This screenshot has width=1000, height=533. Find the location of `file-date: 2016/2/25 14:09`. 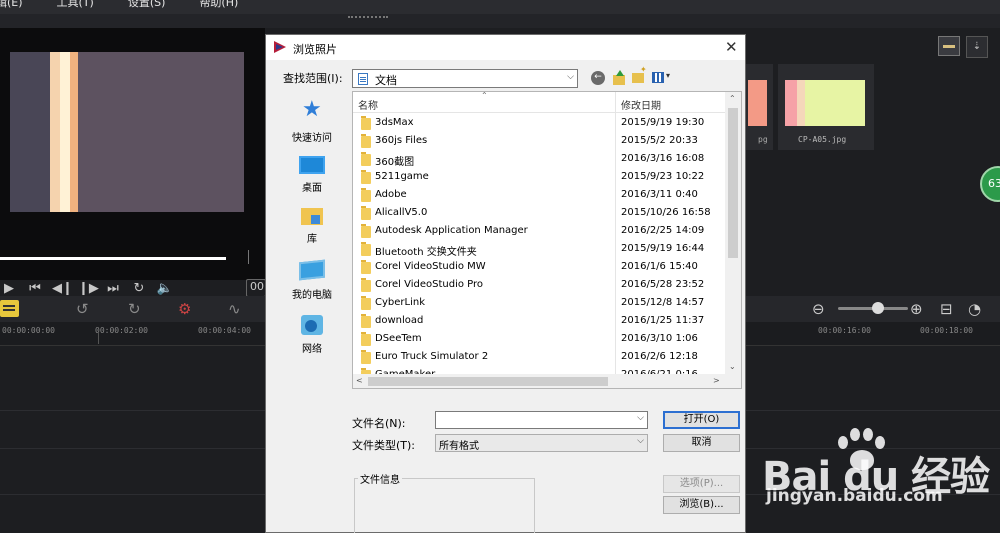

file-date: 2016/2/25 14:09 is located at coordinates (663, 230).